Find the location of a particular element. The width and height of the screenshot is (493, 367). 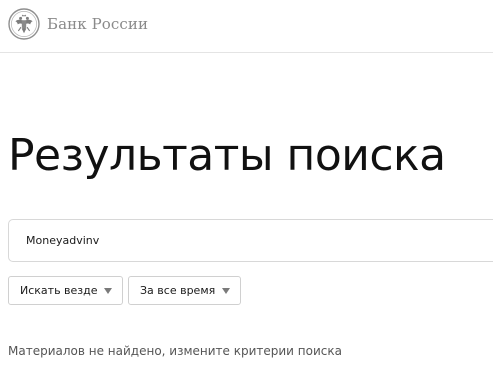

brand-logo-link: Банк России is located at coordinates (78, 24).